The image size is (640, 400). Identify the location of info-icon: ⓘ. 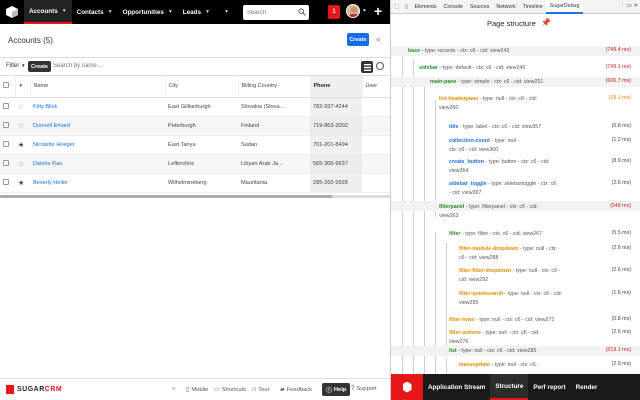
(329, 391).